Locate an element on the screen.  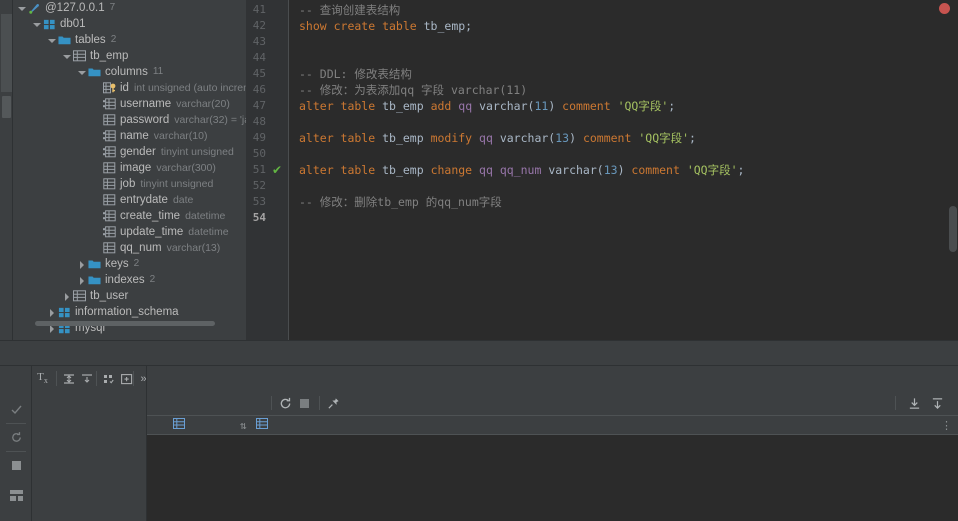
db-tree-node-label: tb_emp is located at coordinates (109, 56).